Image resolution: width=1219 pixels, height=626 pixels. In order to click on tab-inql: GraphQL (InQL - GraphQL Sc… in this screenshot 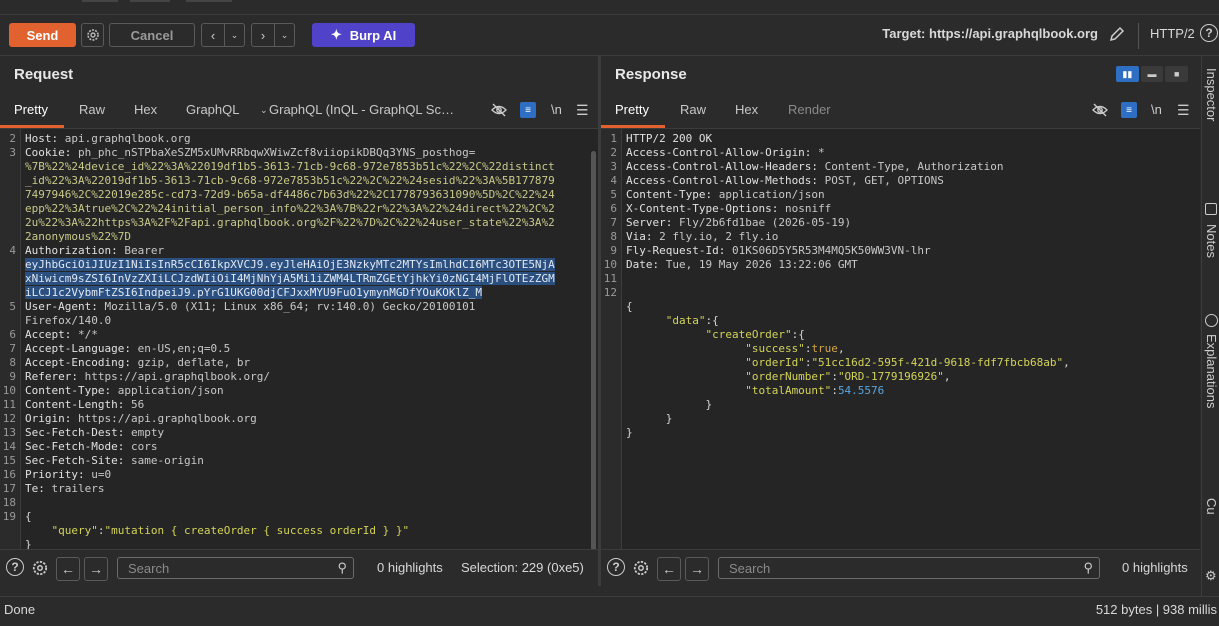, I will do `click(364, 109)`.